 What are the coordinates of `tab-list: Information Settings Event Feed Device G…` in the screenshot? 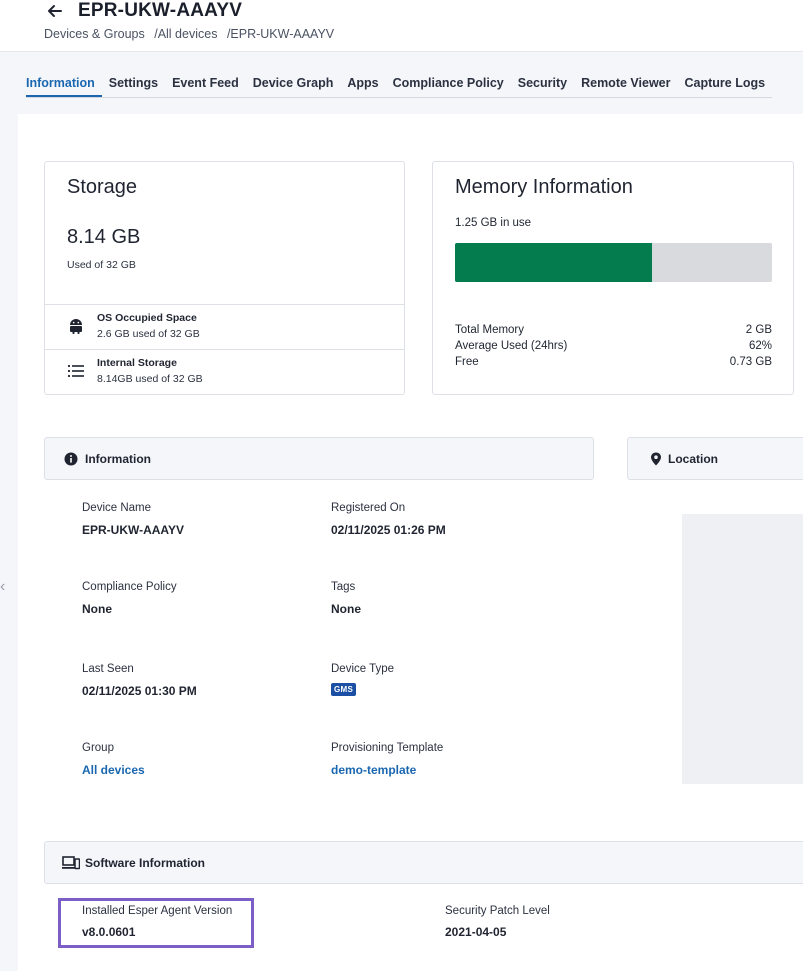 It's located at (399, 87).